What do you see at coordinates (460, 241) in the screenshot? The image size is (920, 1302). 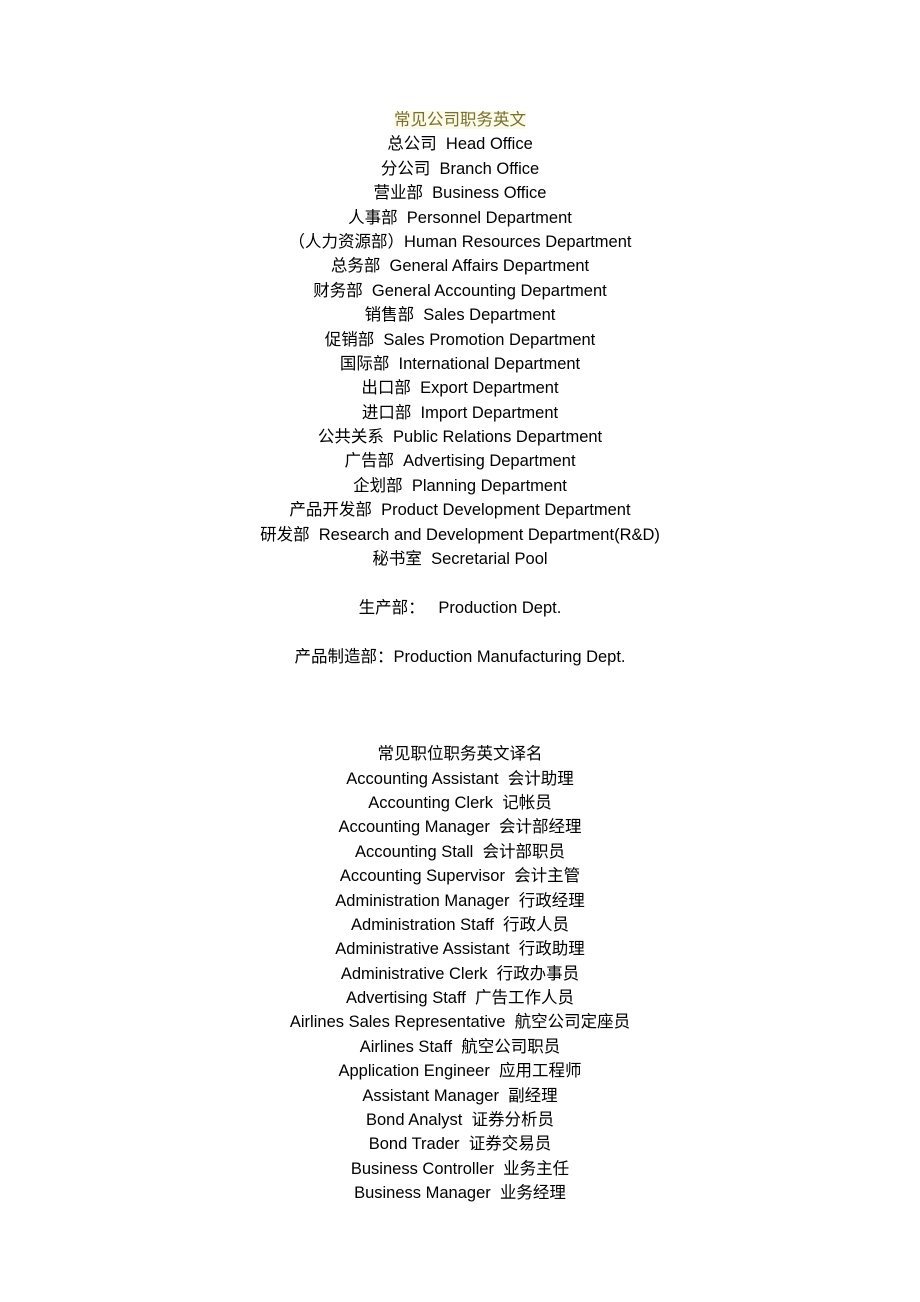 I see `glossary-line: （人力资源部）Human Resources Department` at bounding box center [460, 241].